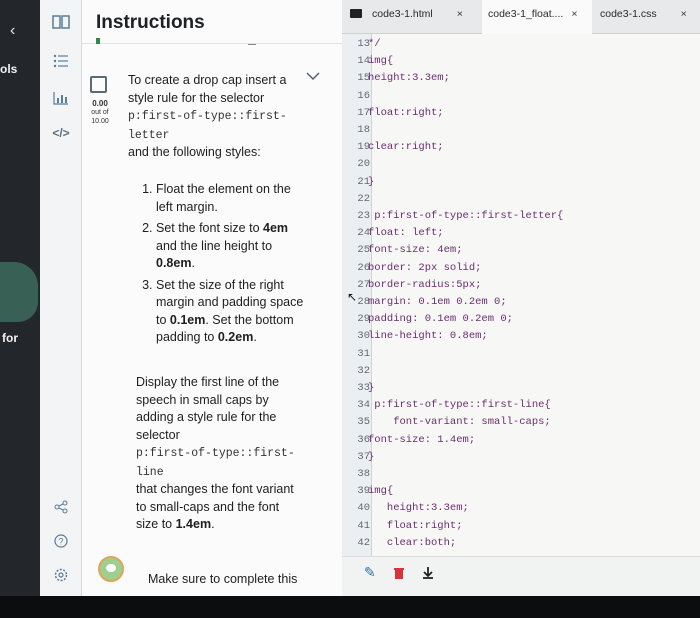 This screenshot has height=618, width=700. I want to click on line-number: 21, so click(363, 181).